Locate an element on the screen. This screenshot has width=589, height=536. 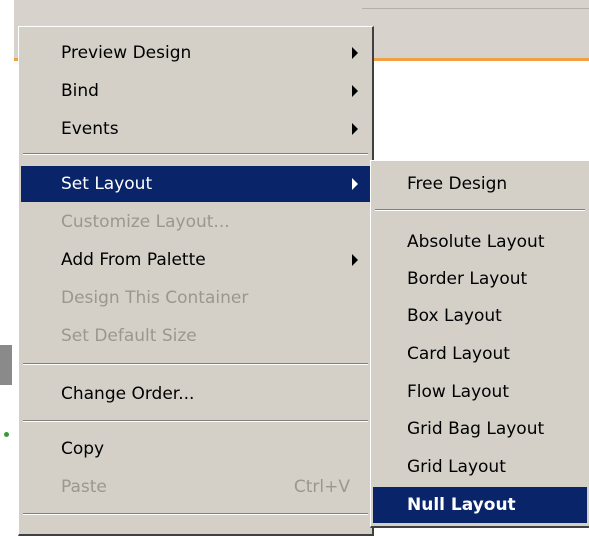
menu-item-bind: Bind is located at coordinates (195, 91).